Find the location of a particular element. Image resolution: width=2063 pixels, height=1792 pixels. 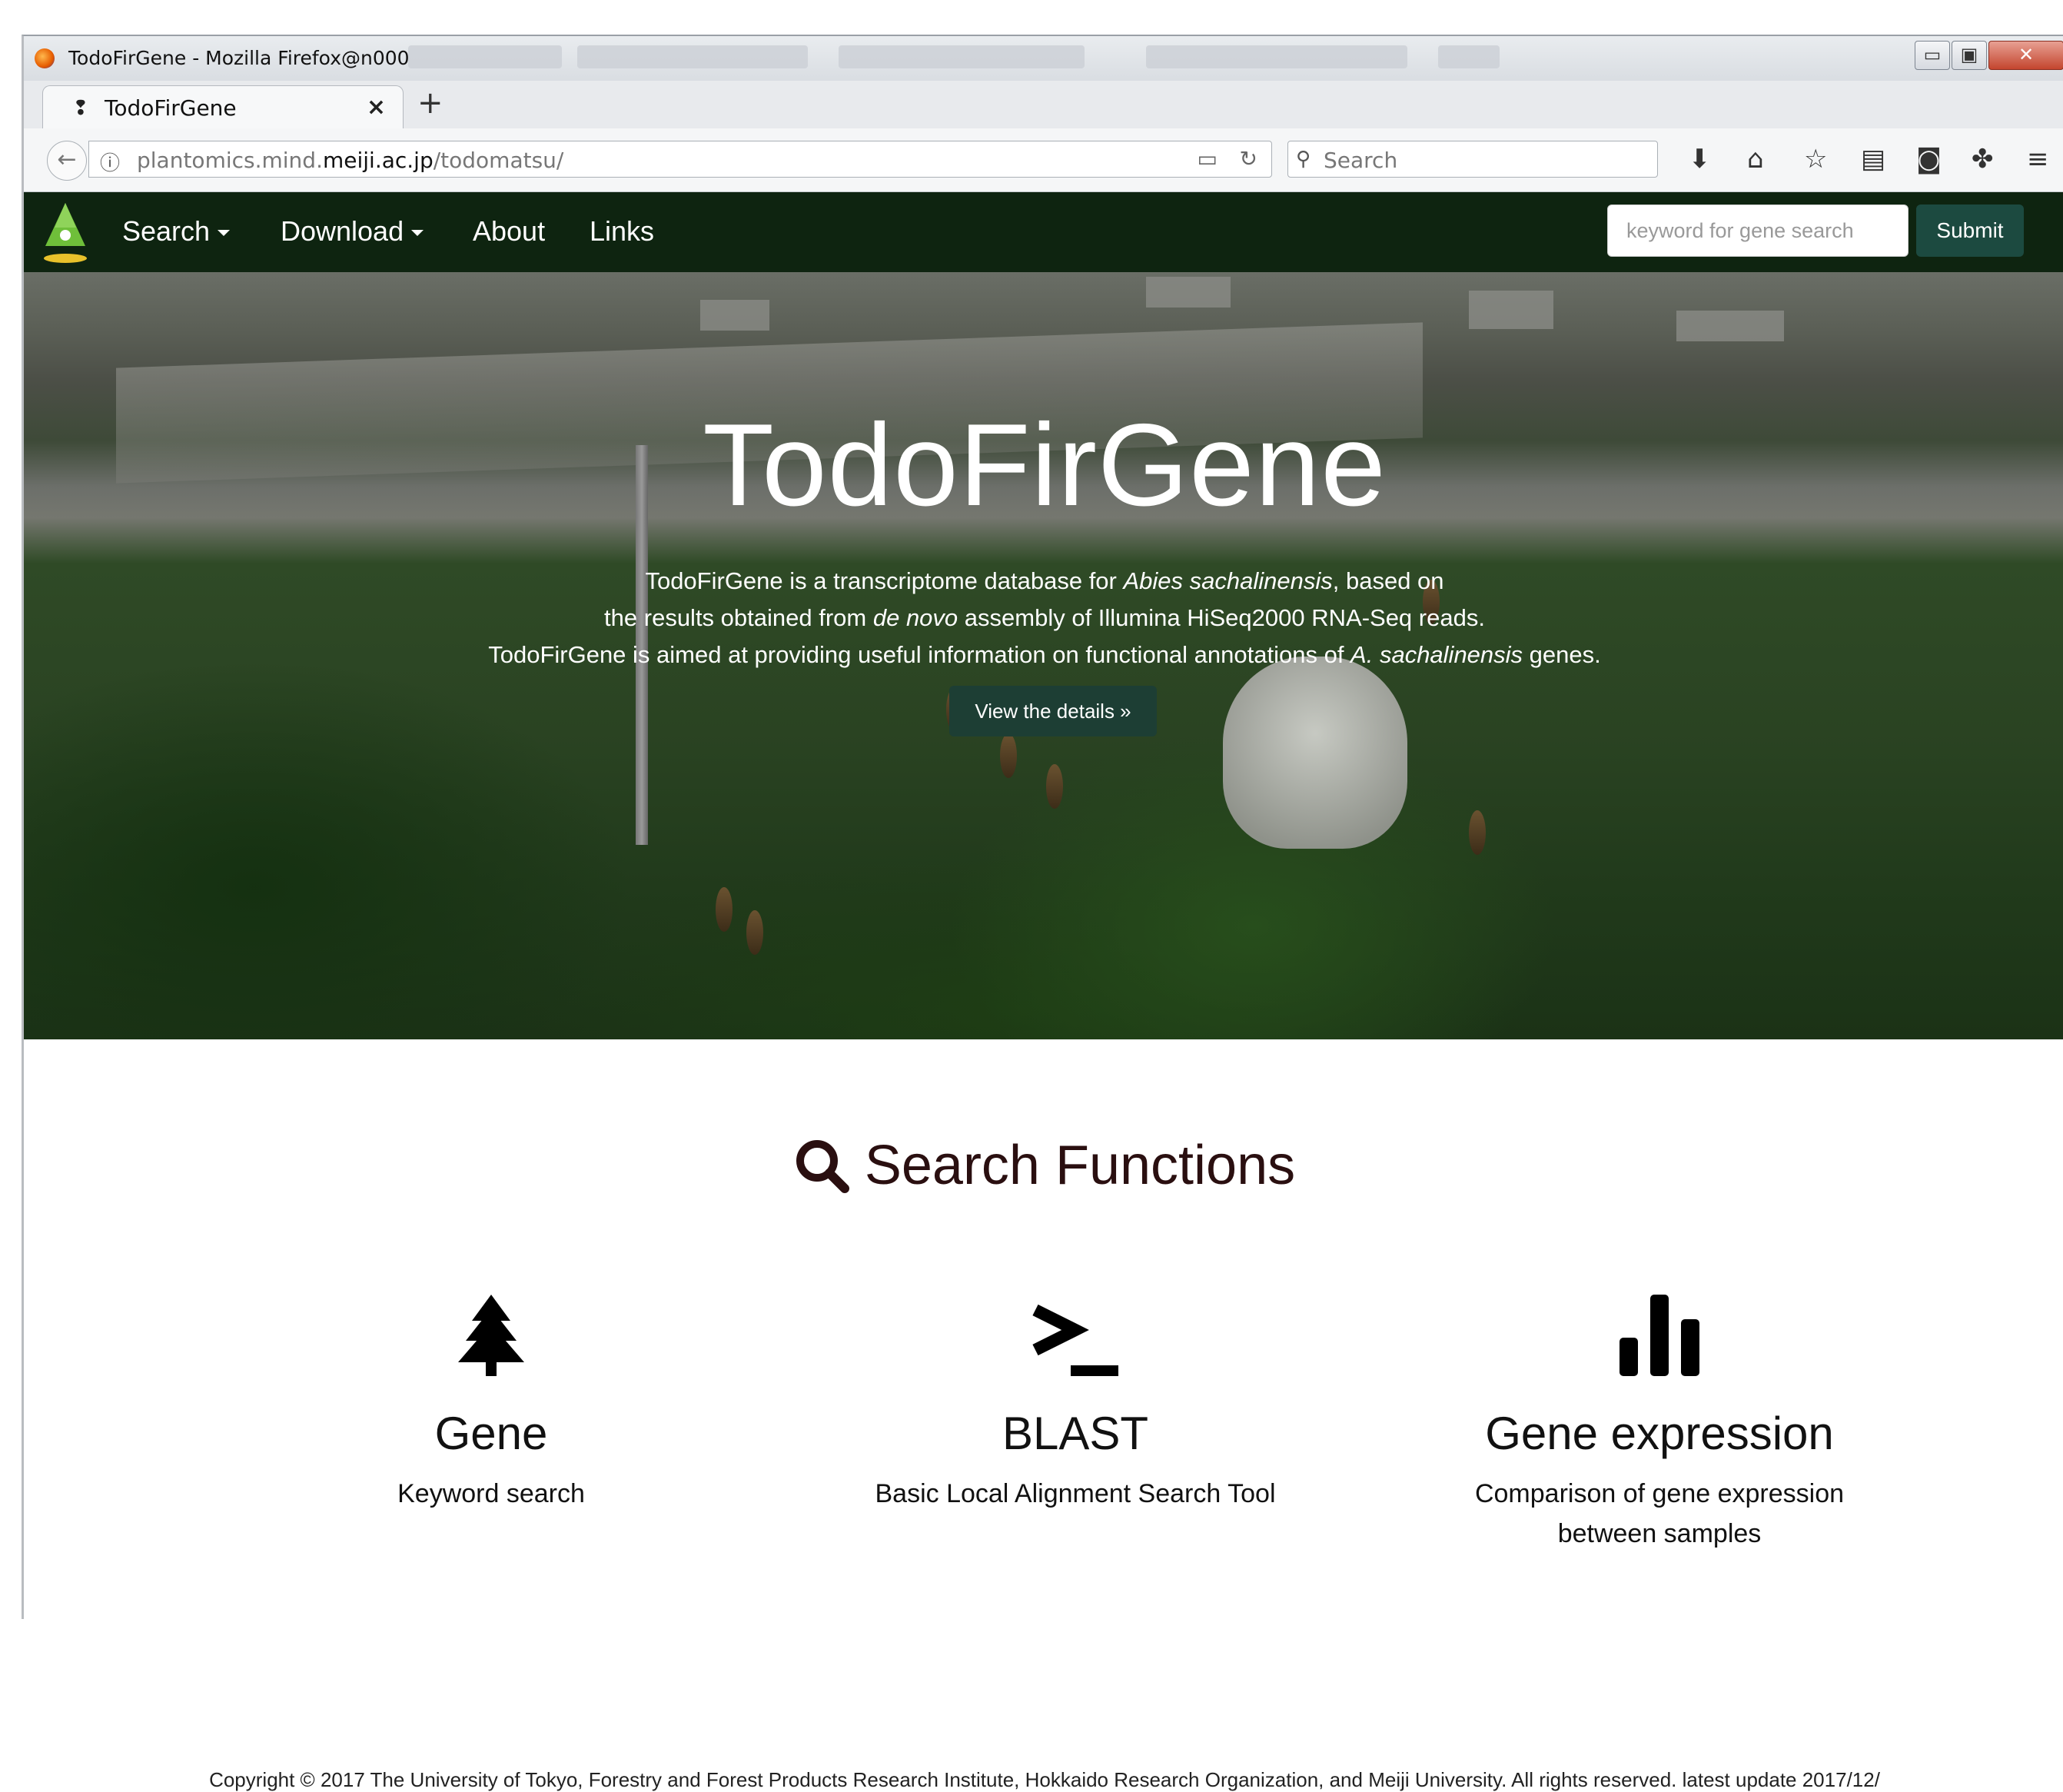

feature-description: Basic Local Alignment Search Tool is located at coordinates (1075, 1493).